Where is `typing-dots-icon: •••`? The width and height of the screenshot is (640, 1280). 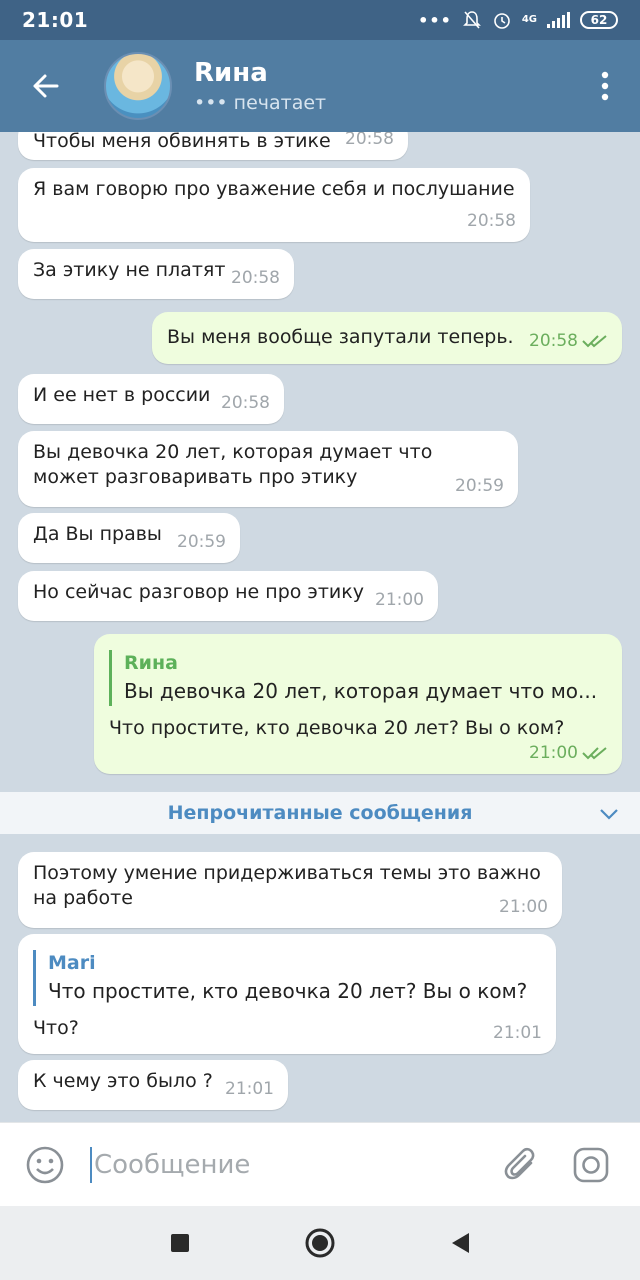 typing-dots-icon: ••• is located at coordinates (214, 103).